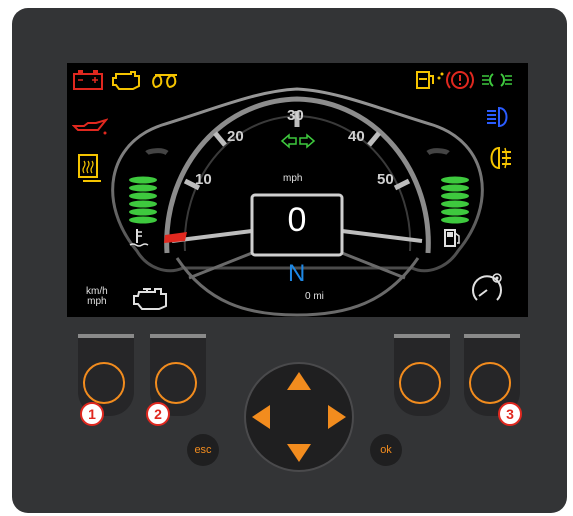 The height and width of the screenshot is (516, 573). I want to click on glow-plug-icon, so click(164, 81).